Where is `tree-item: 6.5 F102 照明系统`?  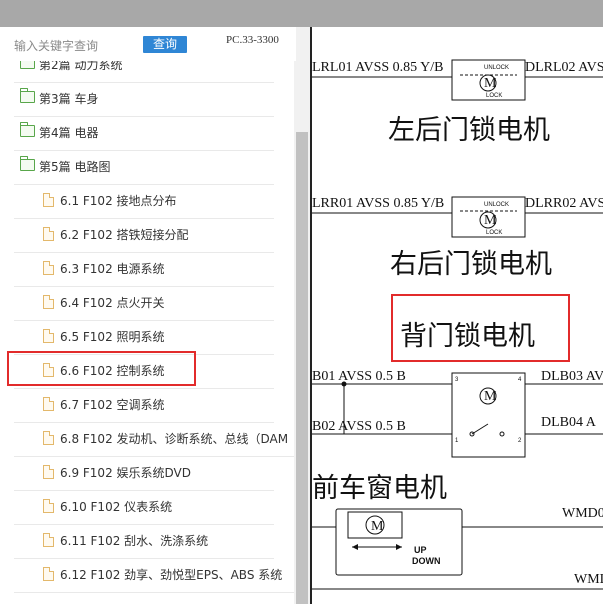
tree-item: 6.5 F102 照明系统 is located at coordinates (144, 338).